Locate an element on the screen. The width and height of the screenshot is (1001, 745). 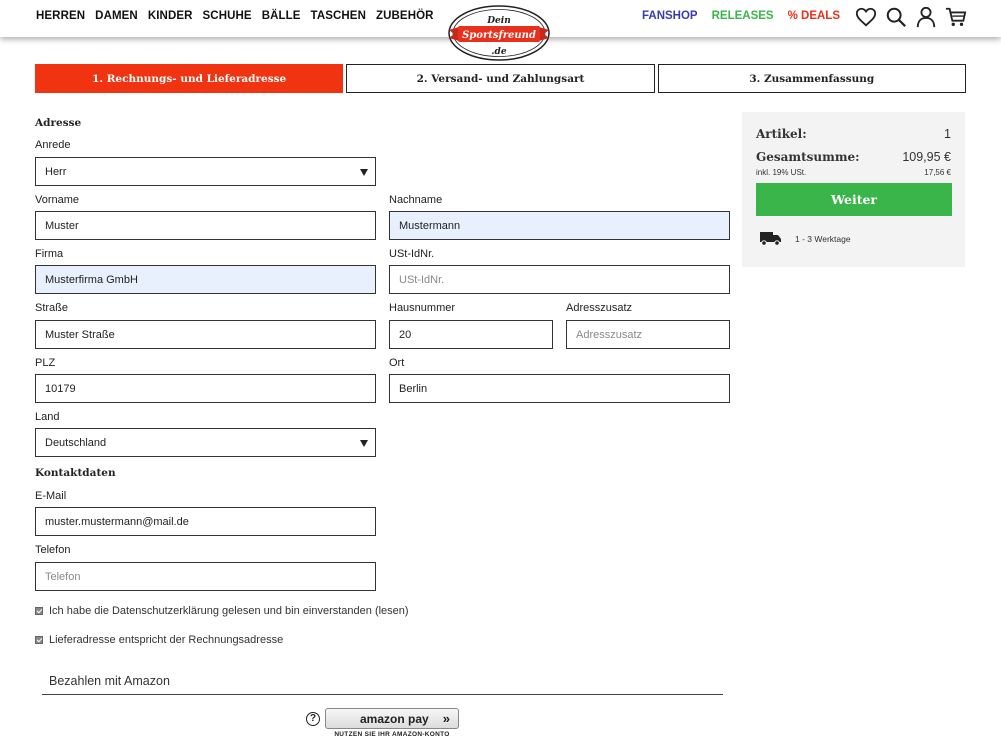
email-label: E-Mail is located at coordinates (51, 496).